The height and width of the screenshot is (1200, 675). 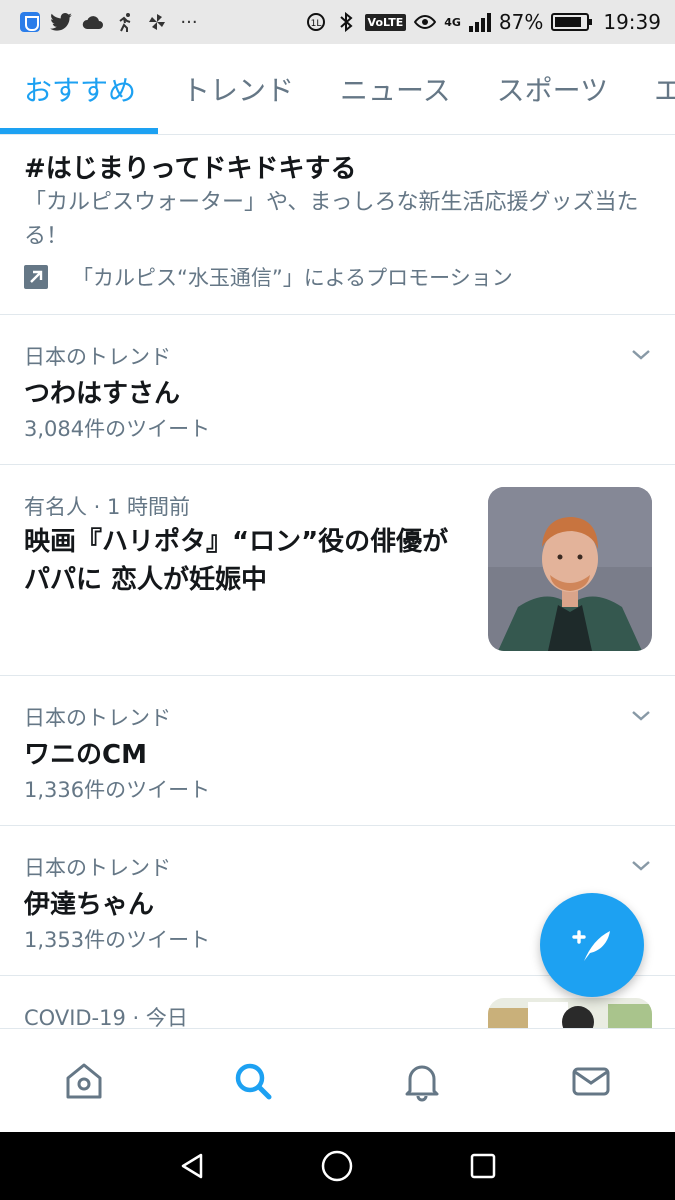 I want to click on tab-recommended: おすすめ, so click(x=68, y=89).